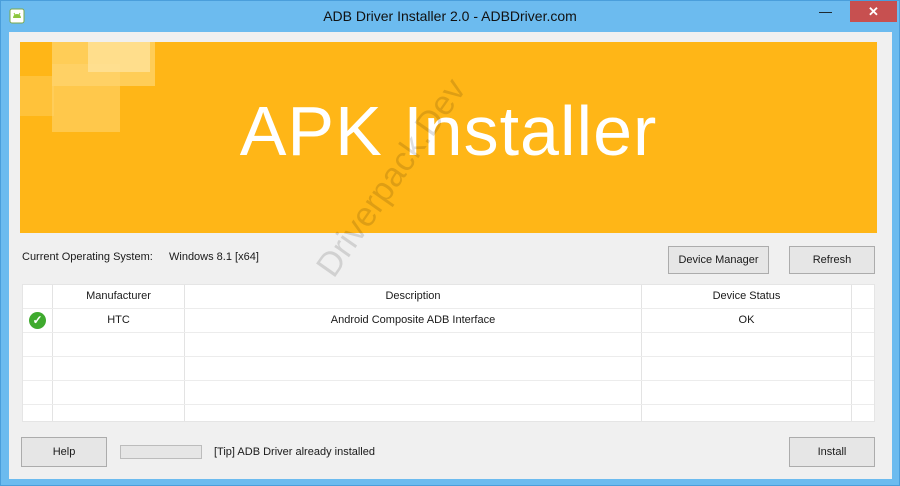 This screenshot has height=486, width=900. I want to click on window-title: ADB Driver Installer 2.0 - ADBDriver.com, so click(450, 16).